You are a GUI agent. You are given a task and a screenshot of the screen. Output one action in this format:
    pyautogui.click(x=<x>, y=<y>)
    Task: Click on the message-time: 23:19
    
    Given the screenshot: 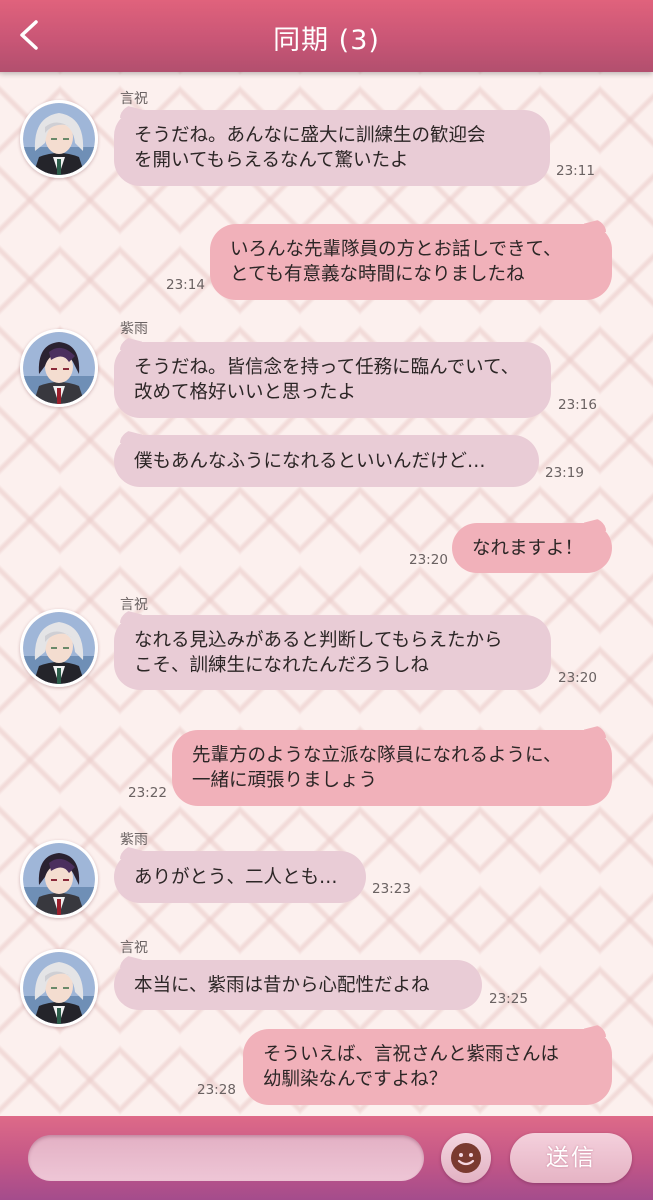 What is the action you would take?
    pyautogui.click(x=564, y=473)
    